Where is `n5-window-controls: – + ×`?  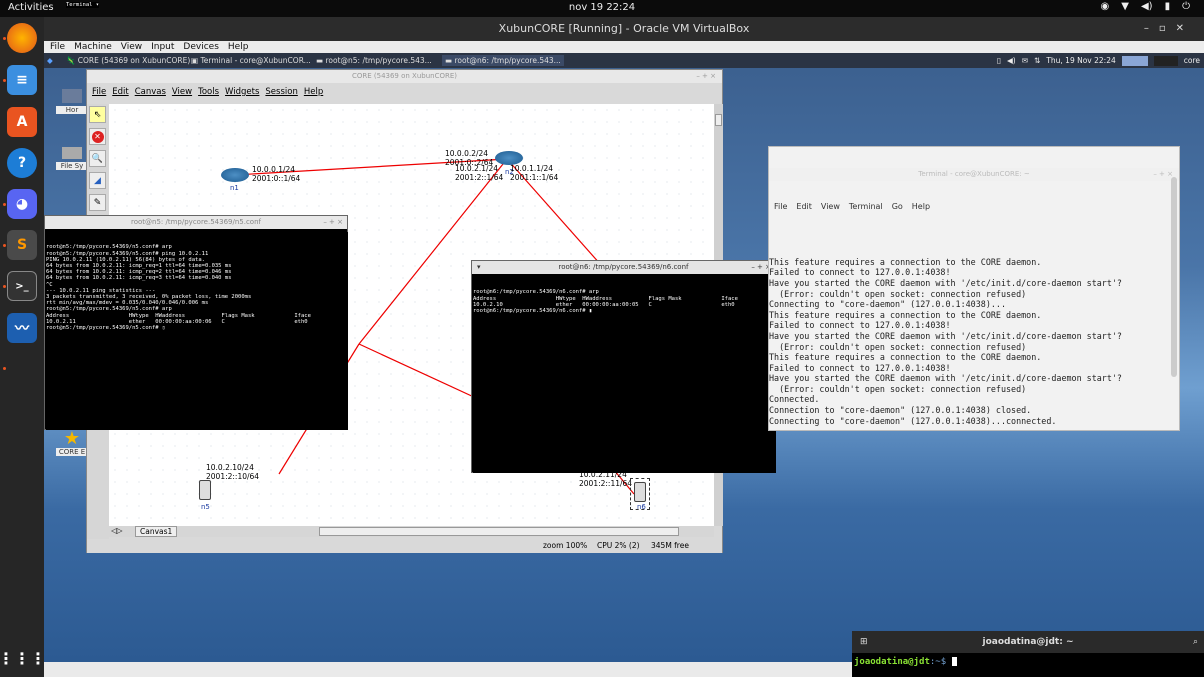 n5-window-controls: – + × is located at coordinates (333, 222).